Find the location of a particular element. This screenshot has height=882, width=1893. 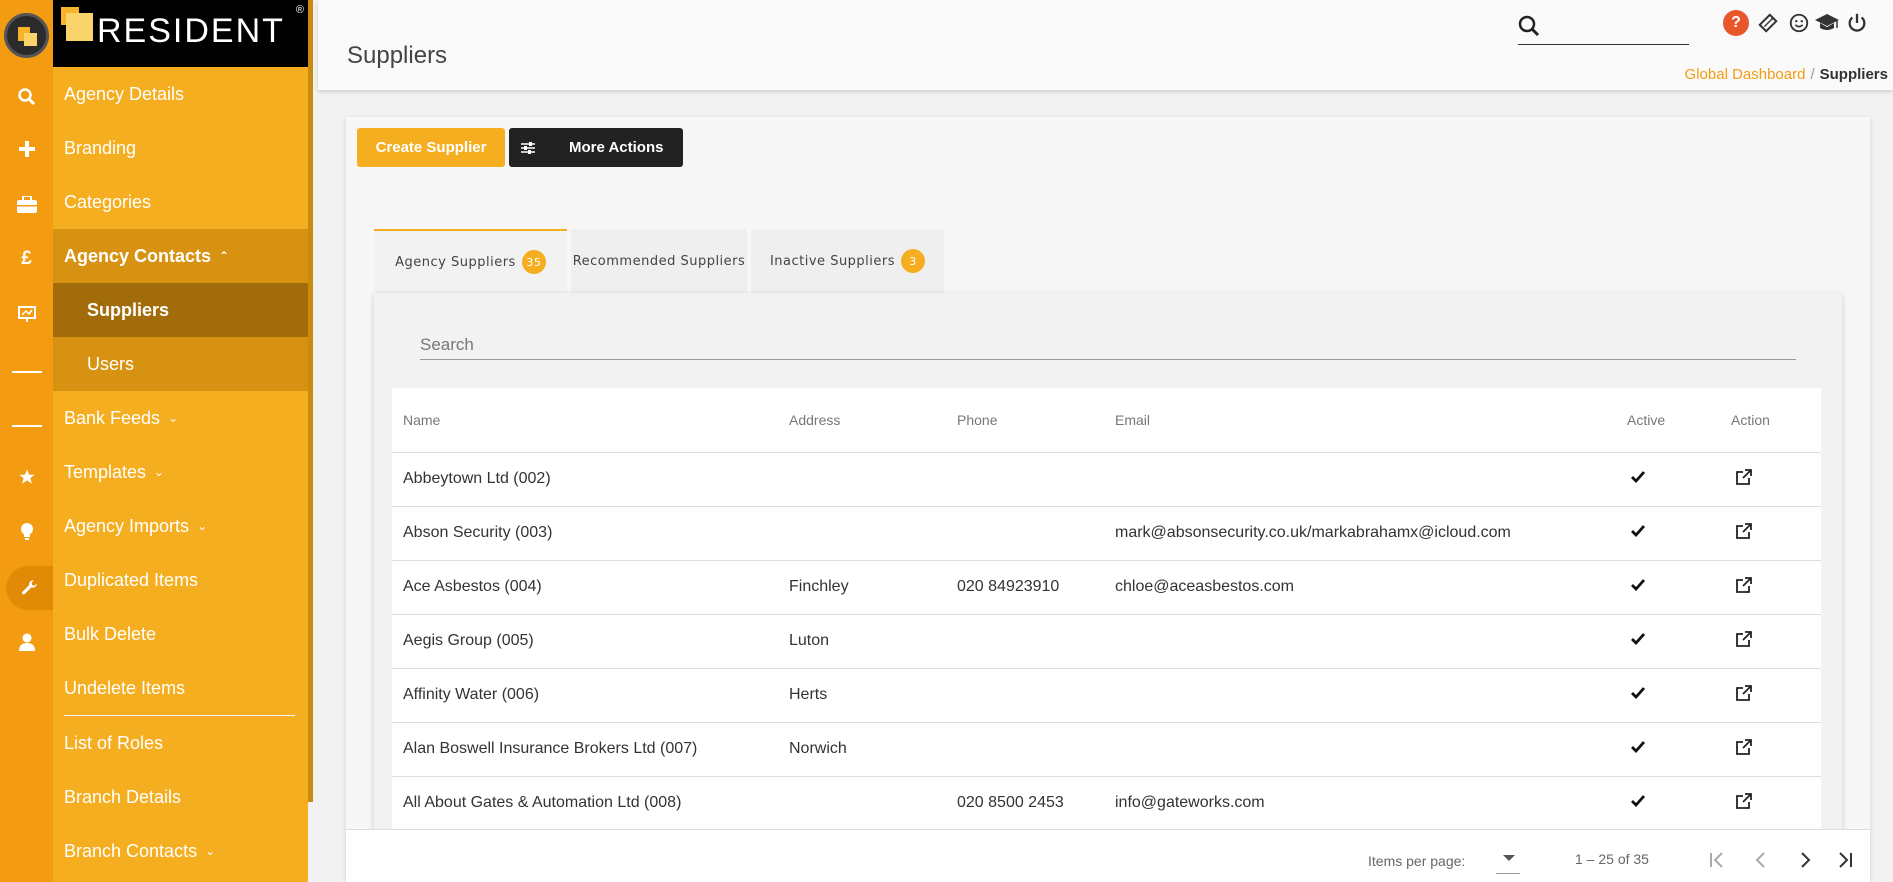

page-header: Suppliers ? Global Dashboard / Suppliers is located at coordinates (1105, 45).